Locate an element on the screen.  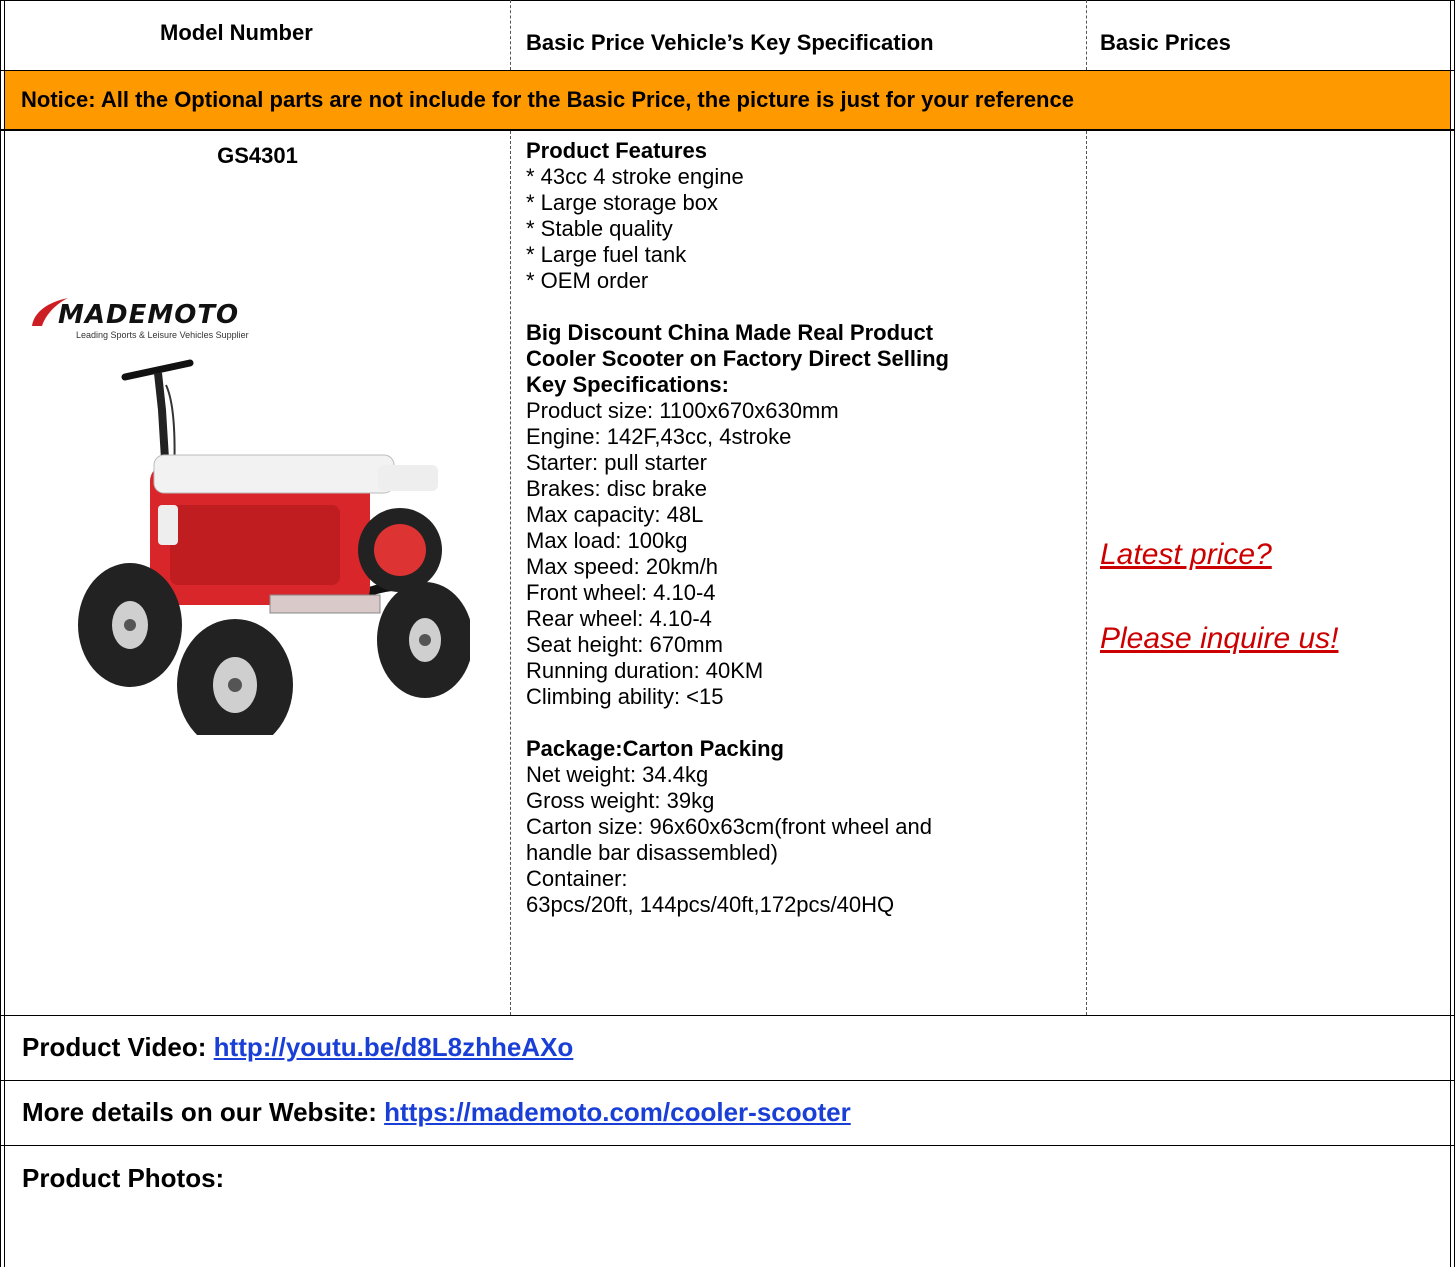
frame-top is located at coordinates (727, 0).